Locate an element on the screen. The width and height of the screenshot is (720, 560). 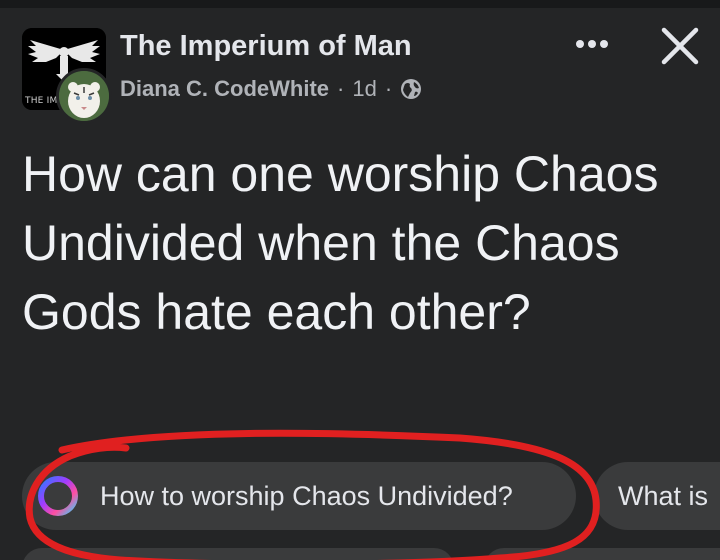
more-options-button is located at coordinates (592, 46).